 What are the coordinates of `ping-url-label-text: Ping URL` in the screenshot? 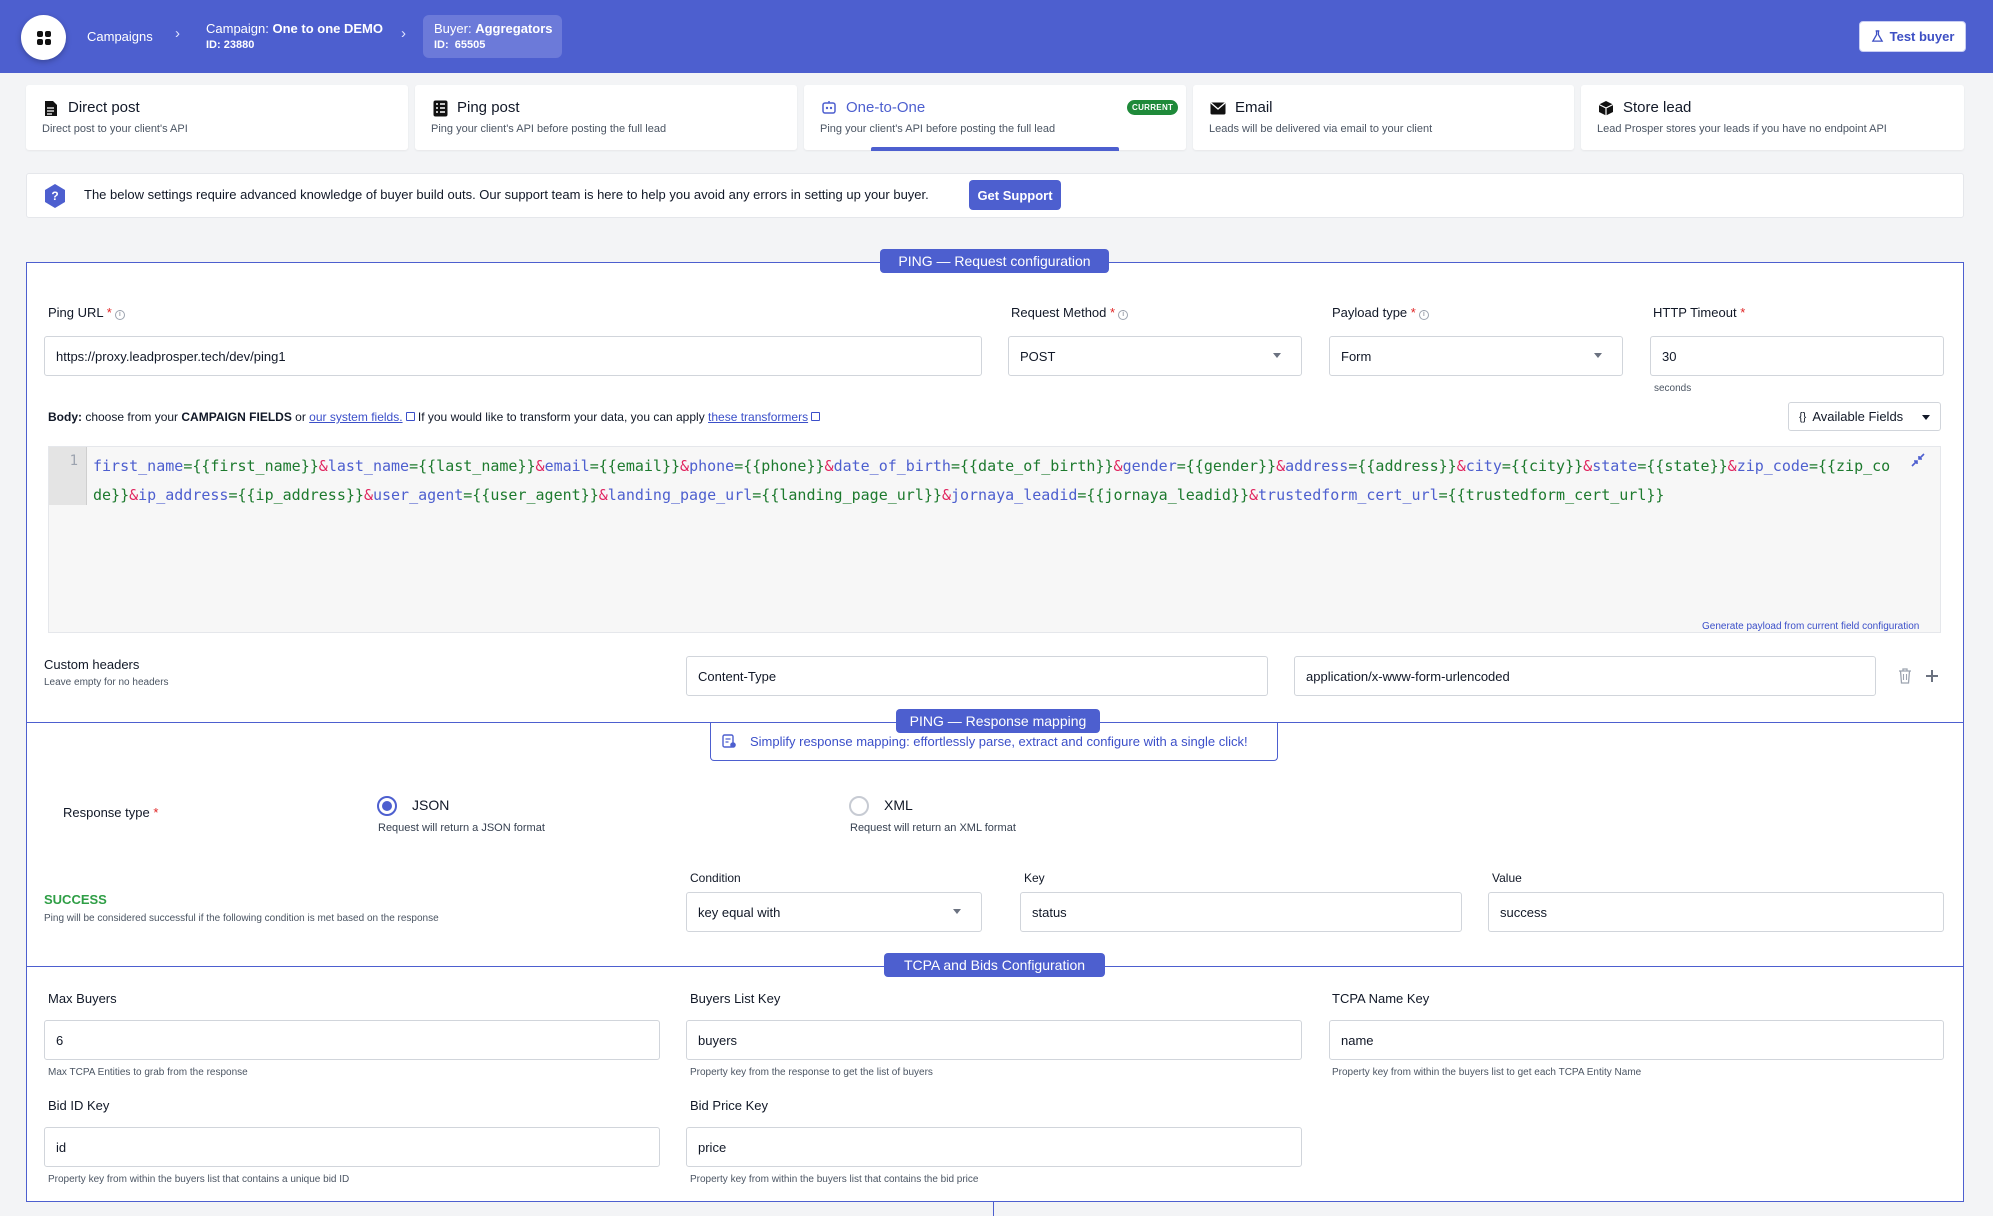 It's located at (76, 312).